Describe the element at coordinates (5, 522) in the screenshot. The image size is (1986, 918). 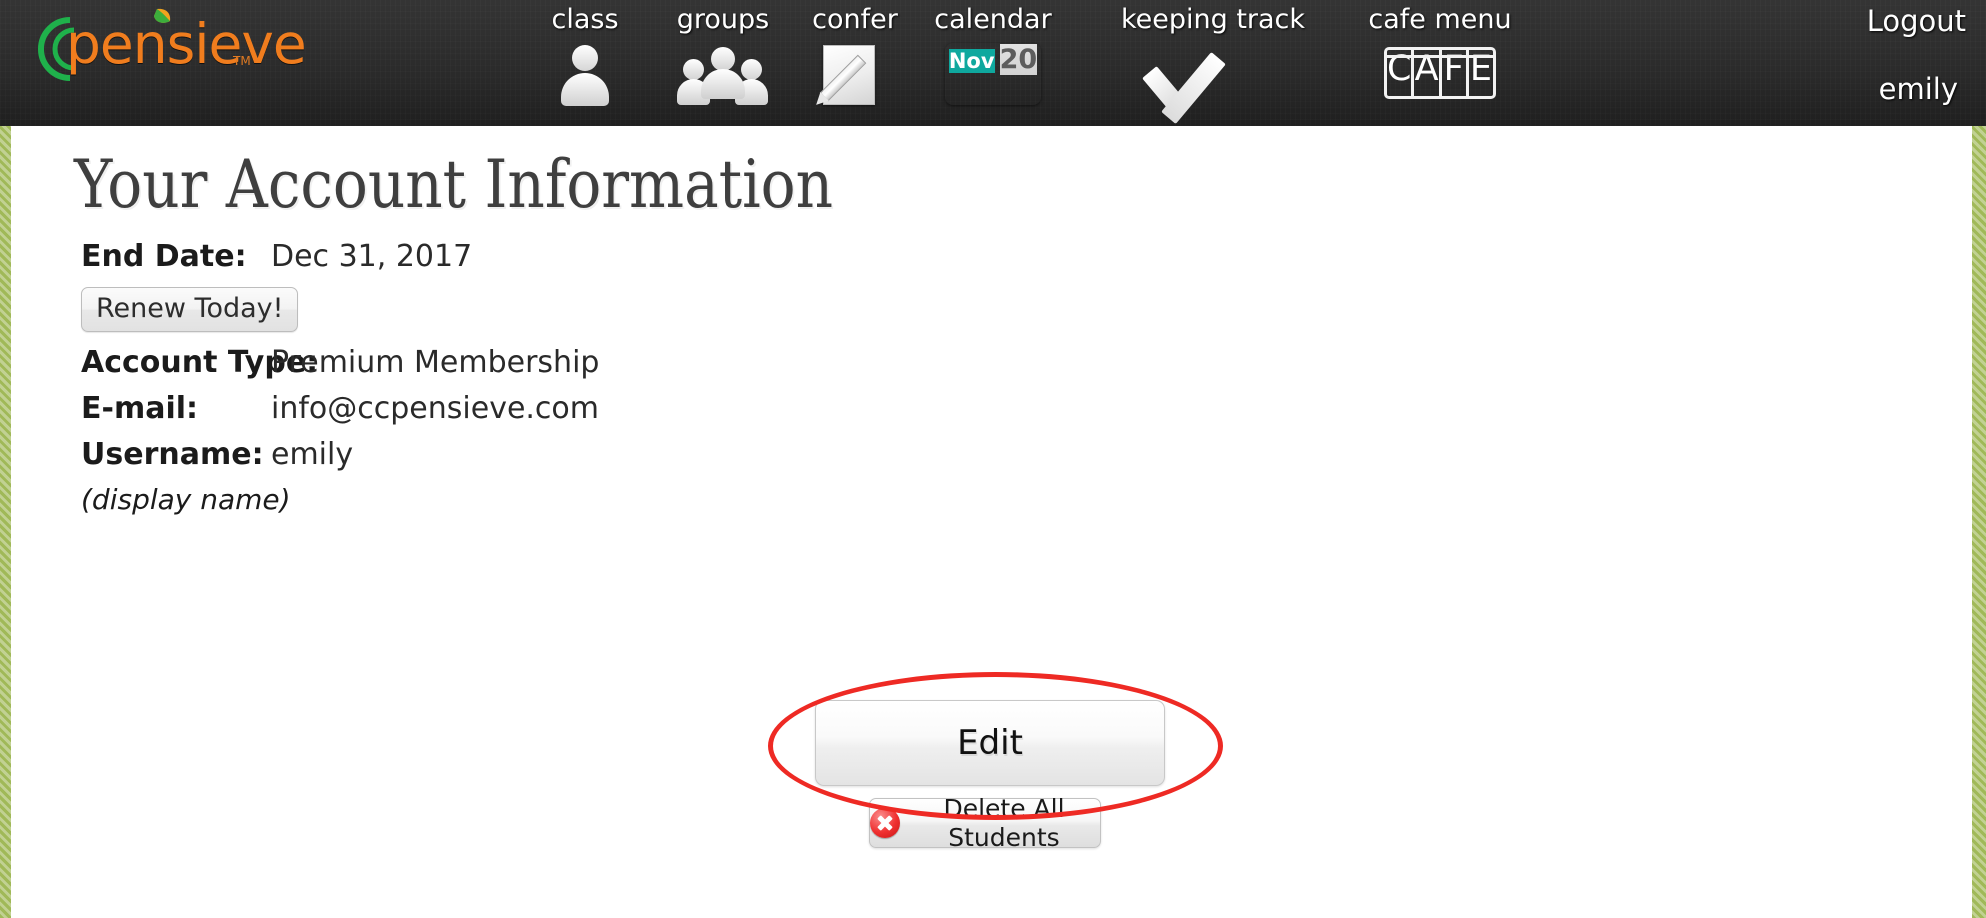
I see `left-border-stripe` at that location.